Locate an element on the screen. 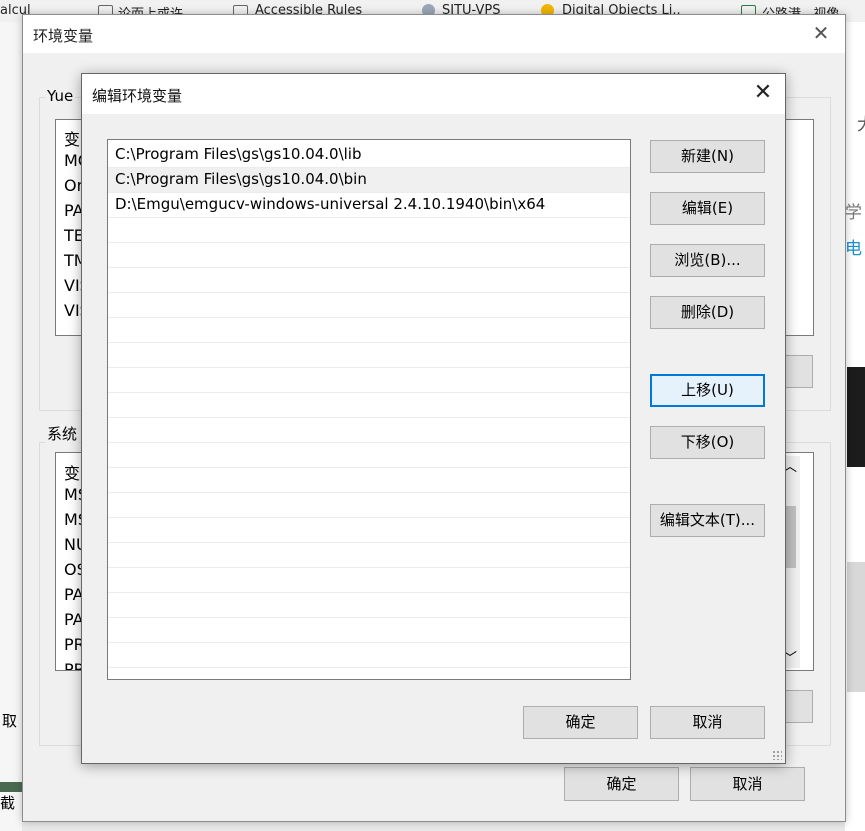 This screenshot has width=865, height=831. edit-button: 编辑(E) is located at coordinates (707, 208).